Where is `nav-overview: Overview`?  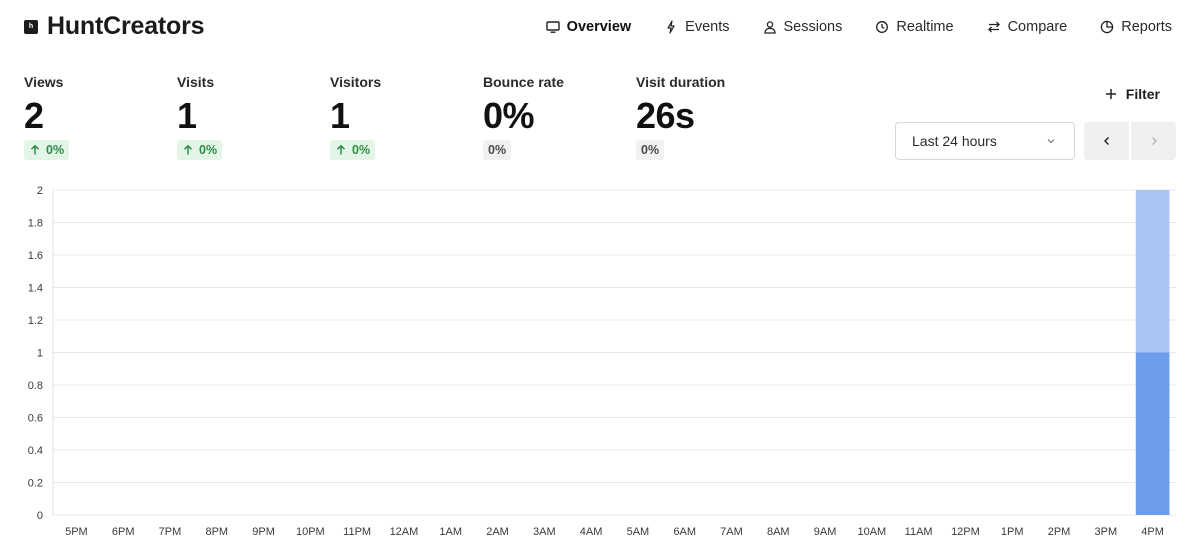
nav-overview: Overview is located at coordinates (588, 27).